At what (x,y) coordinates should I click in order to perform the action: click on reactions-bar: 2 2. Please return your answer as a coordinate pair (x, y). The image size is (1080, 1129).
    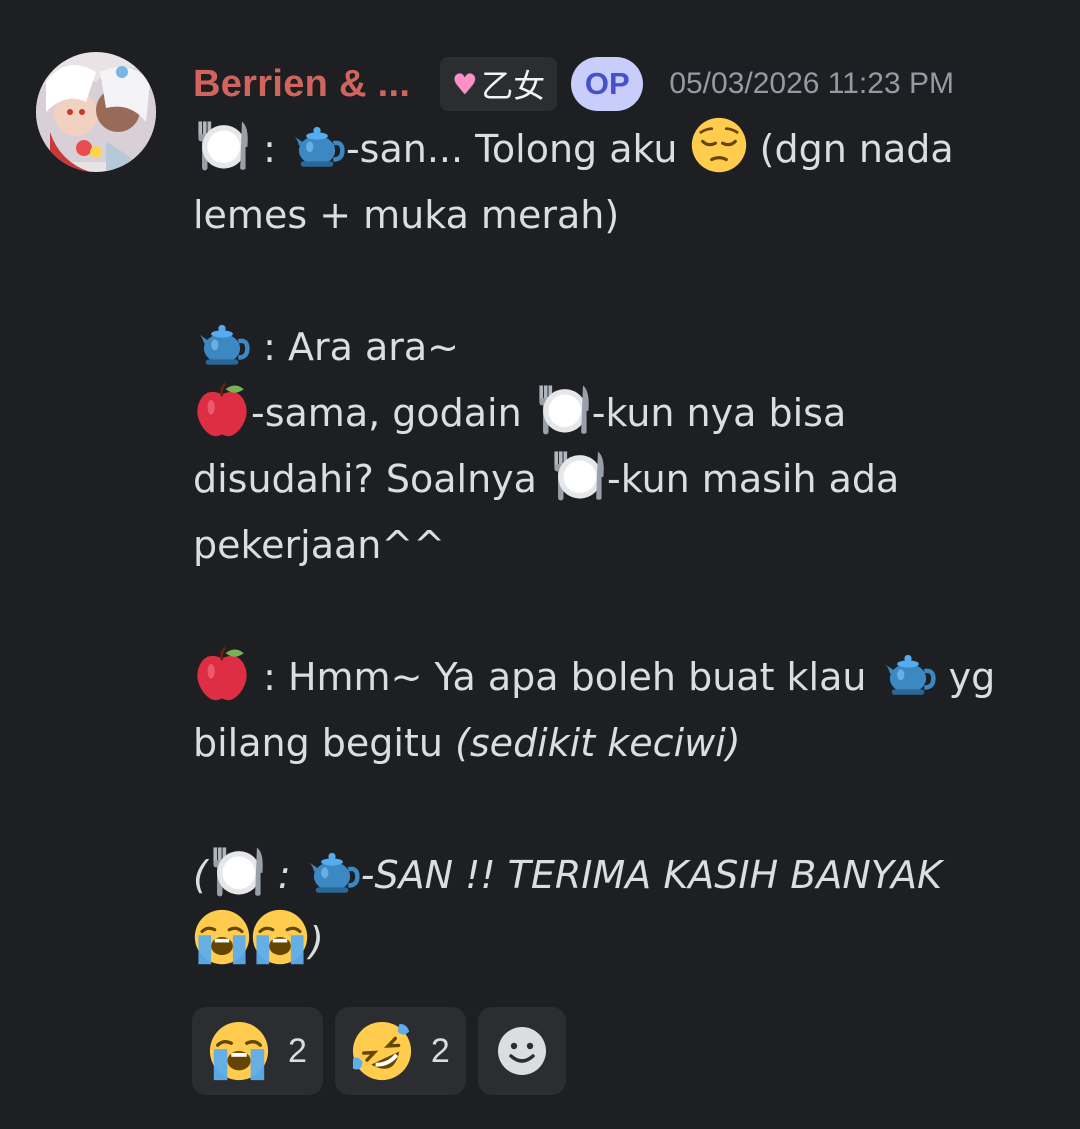
    Looking at the image, I should click on (379, 1051).